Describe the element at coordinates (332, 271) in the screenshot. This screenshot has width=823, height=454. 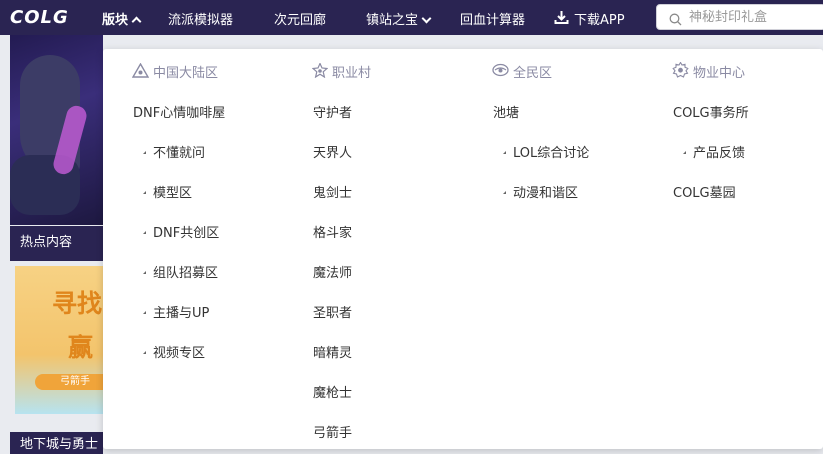
I see `menu-item-mage: 魔法师` at that location.